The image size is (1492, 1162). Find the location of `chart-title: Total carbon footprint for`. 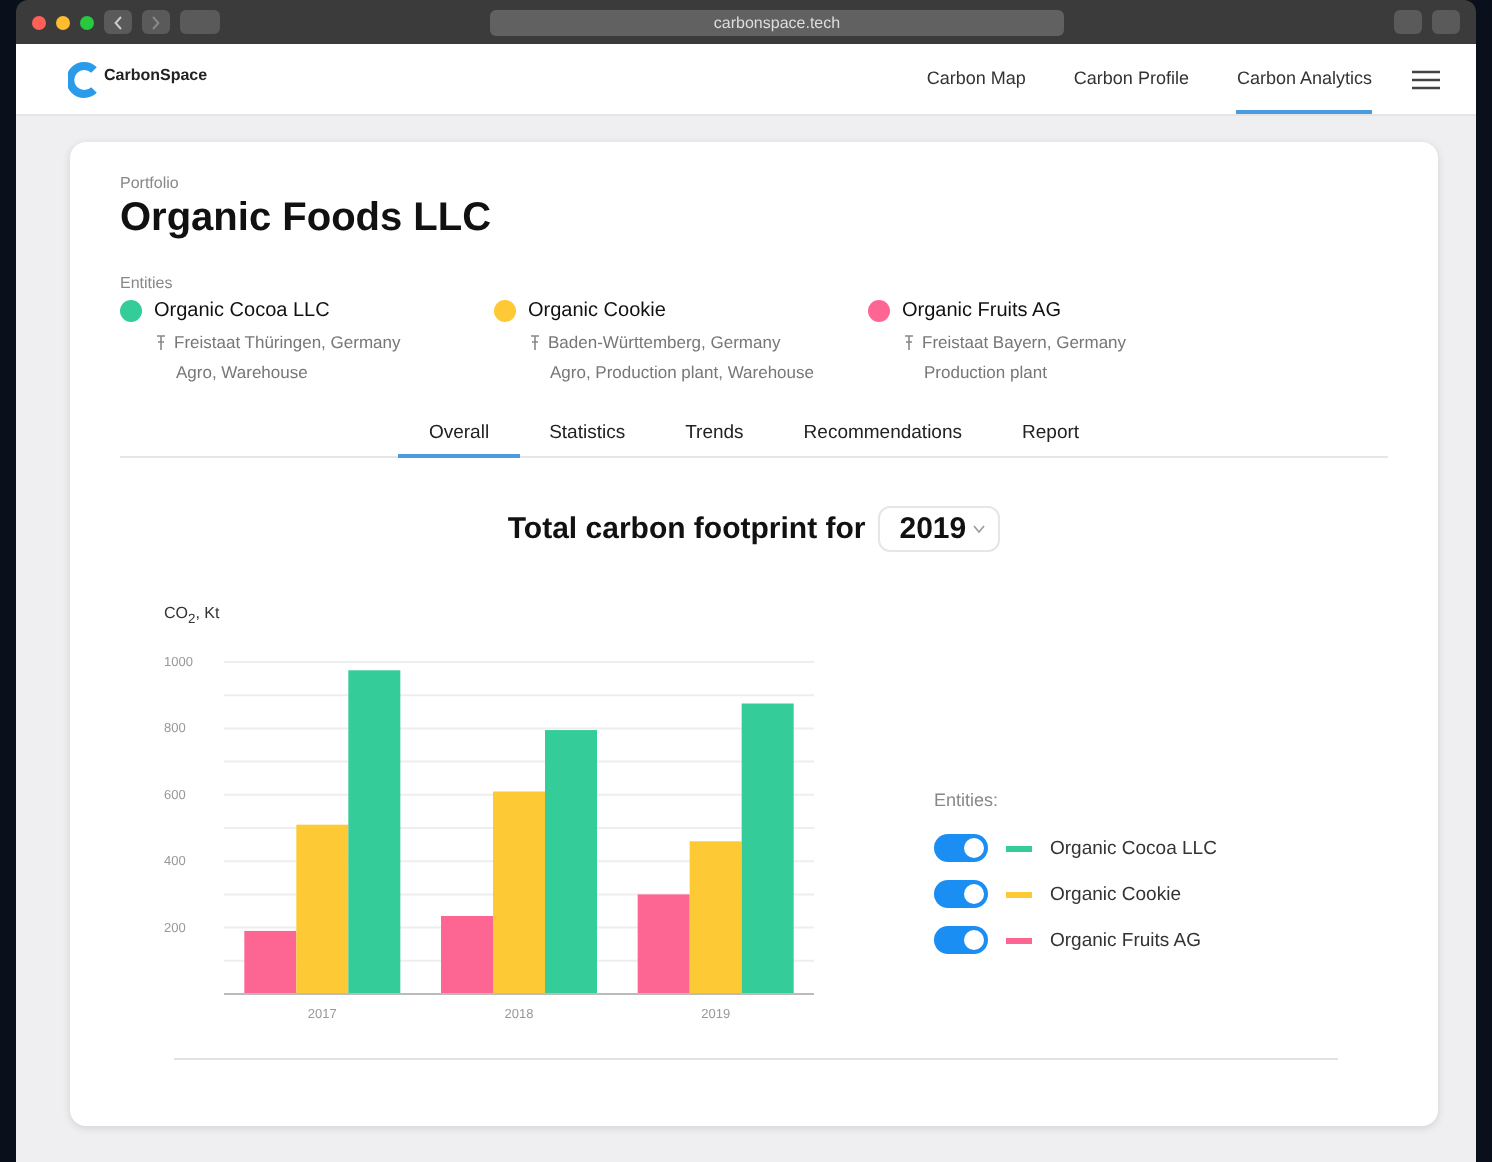

chart-title: Total carbon footprint for is located at coordinates (686, 529).